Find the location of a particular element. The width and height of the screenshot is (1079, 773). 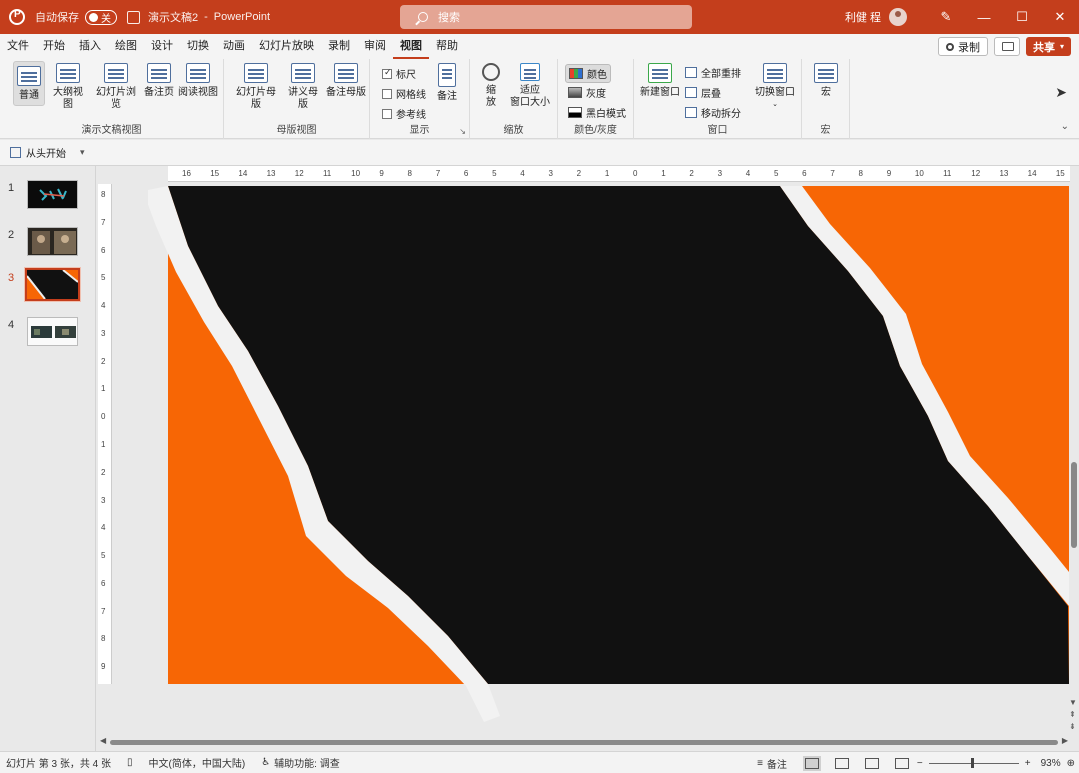

slide-sorter-status-icon is located at coordinates (841, 763).